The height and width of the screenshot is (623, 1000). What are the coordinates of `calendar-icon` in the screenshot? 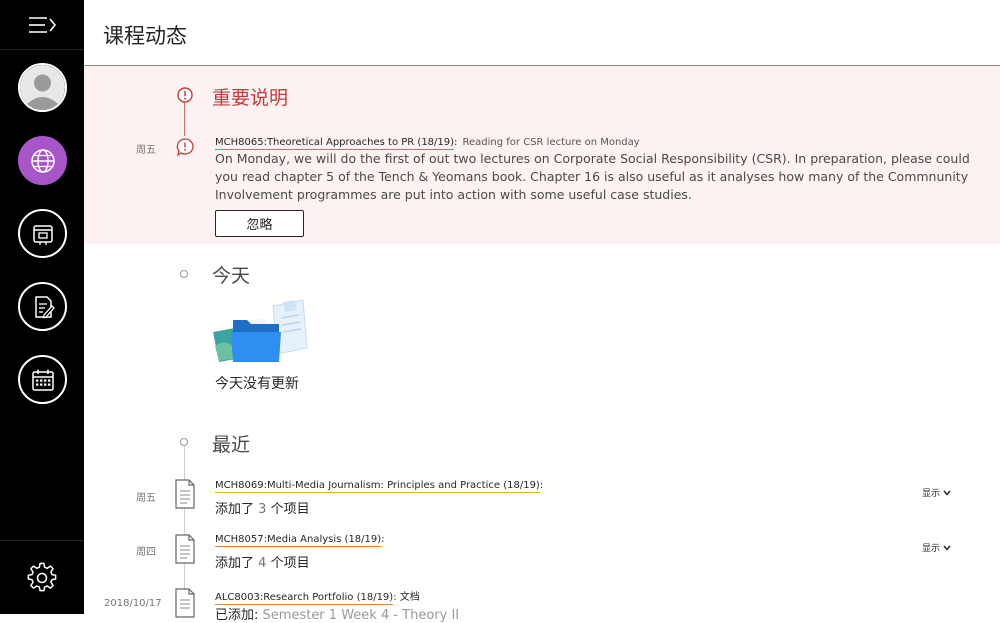 It's located at (42, 380).